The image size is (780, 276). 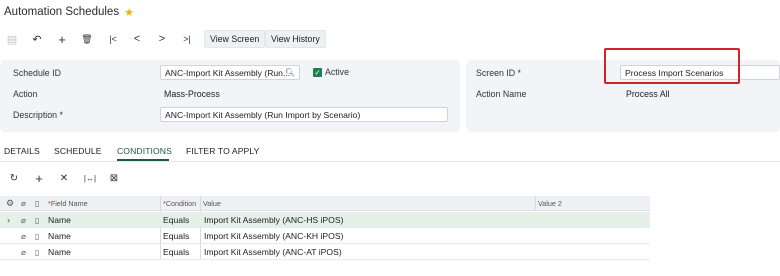 What do you see at coordinates (12, 39) in the screenshot?
I see `save-icon: ▤` at bounding box center [12, 39].